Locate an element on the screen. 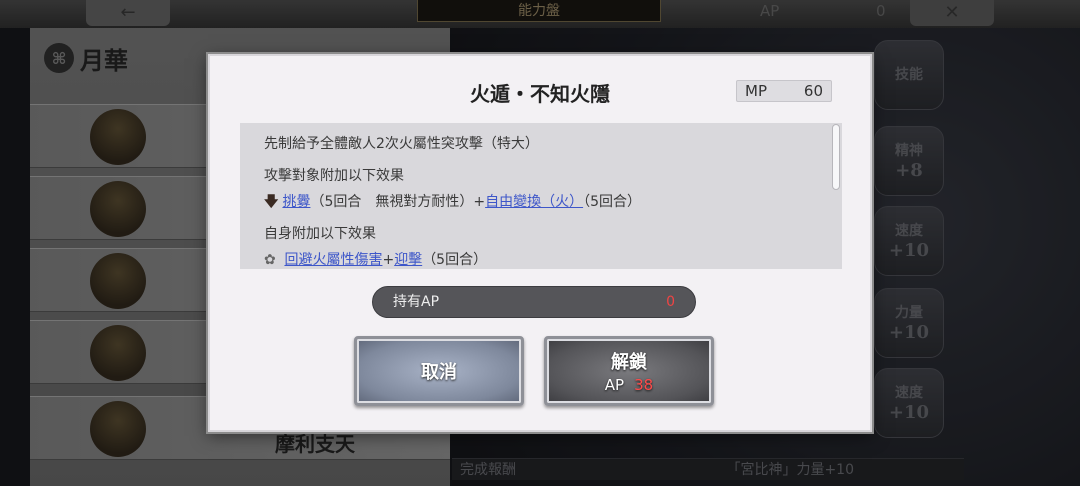  effect-link-provoke: 挑釁 is located at coordinates (296, 202).